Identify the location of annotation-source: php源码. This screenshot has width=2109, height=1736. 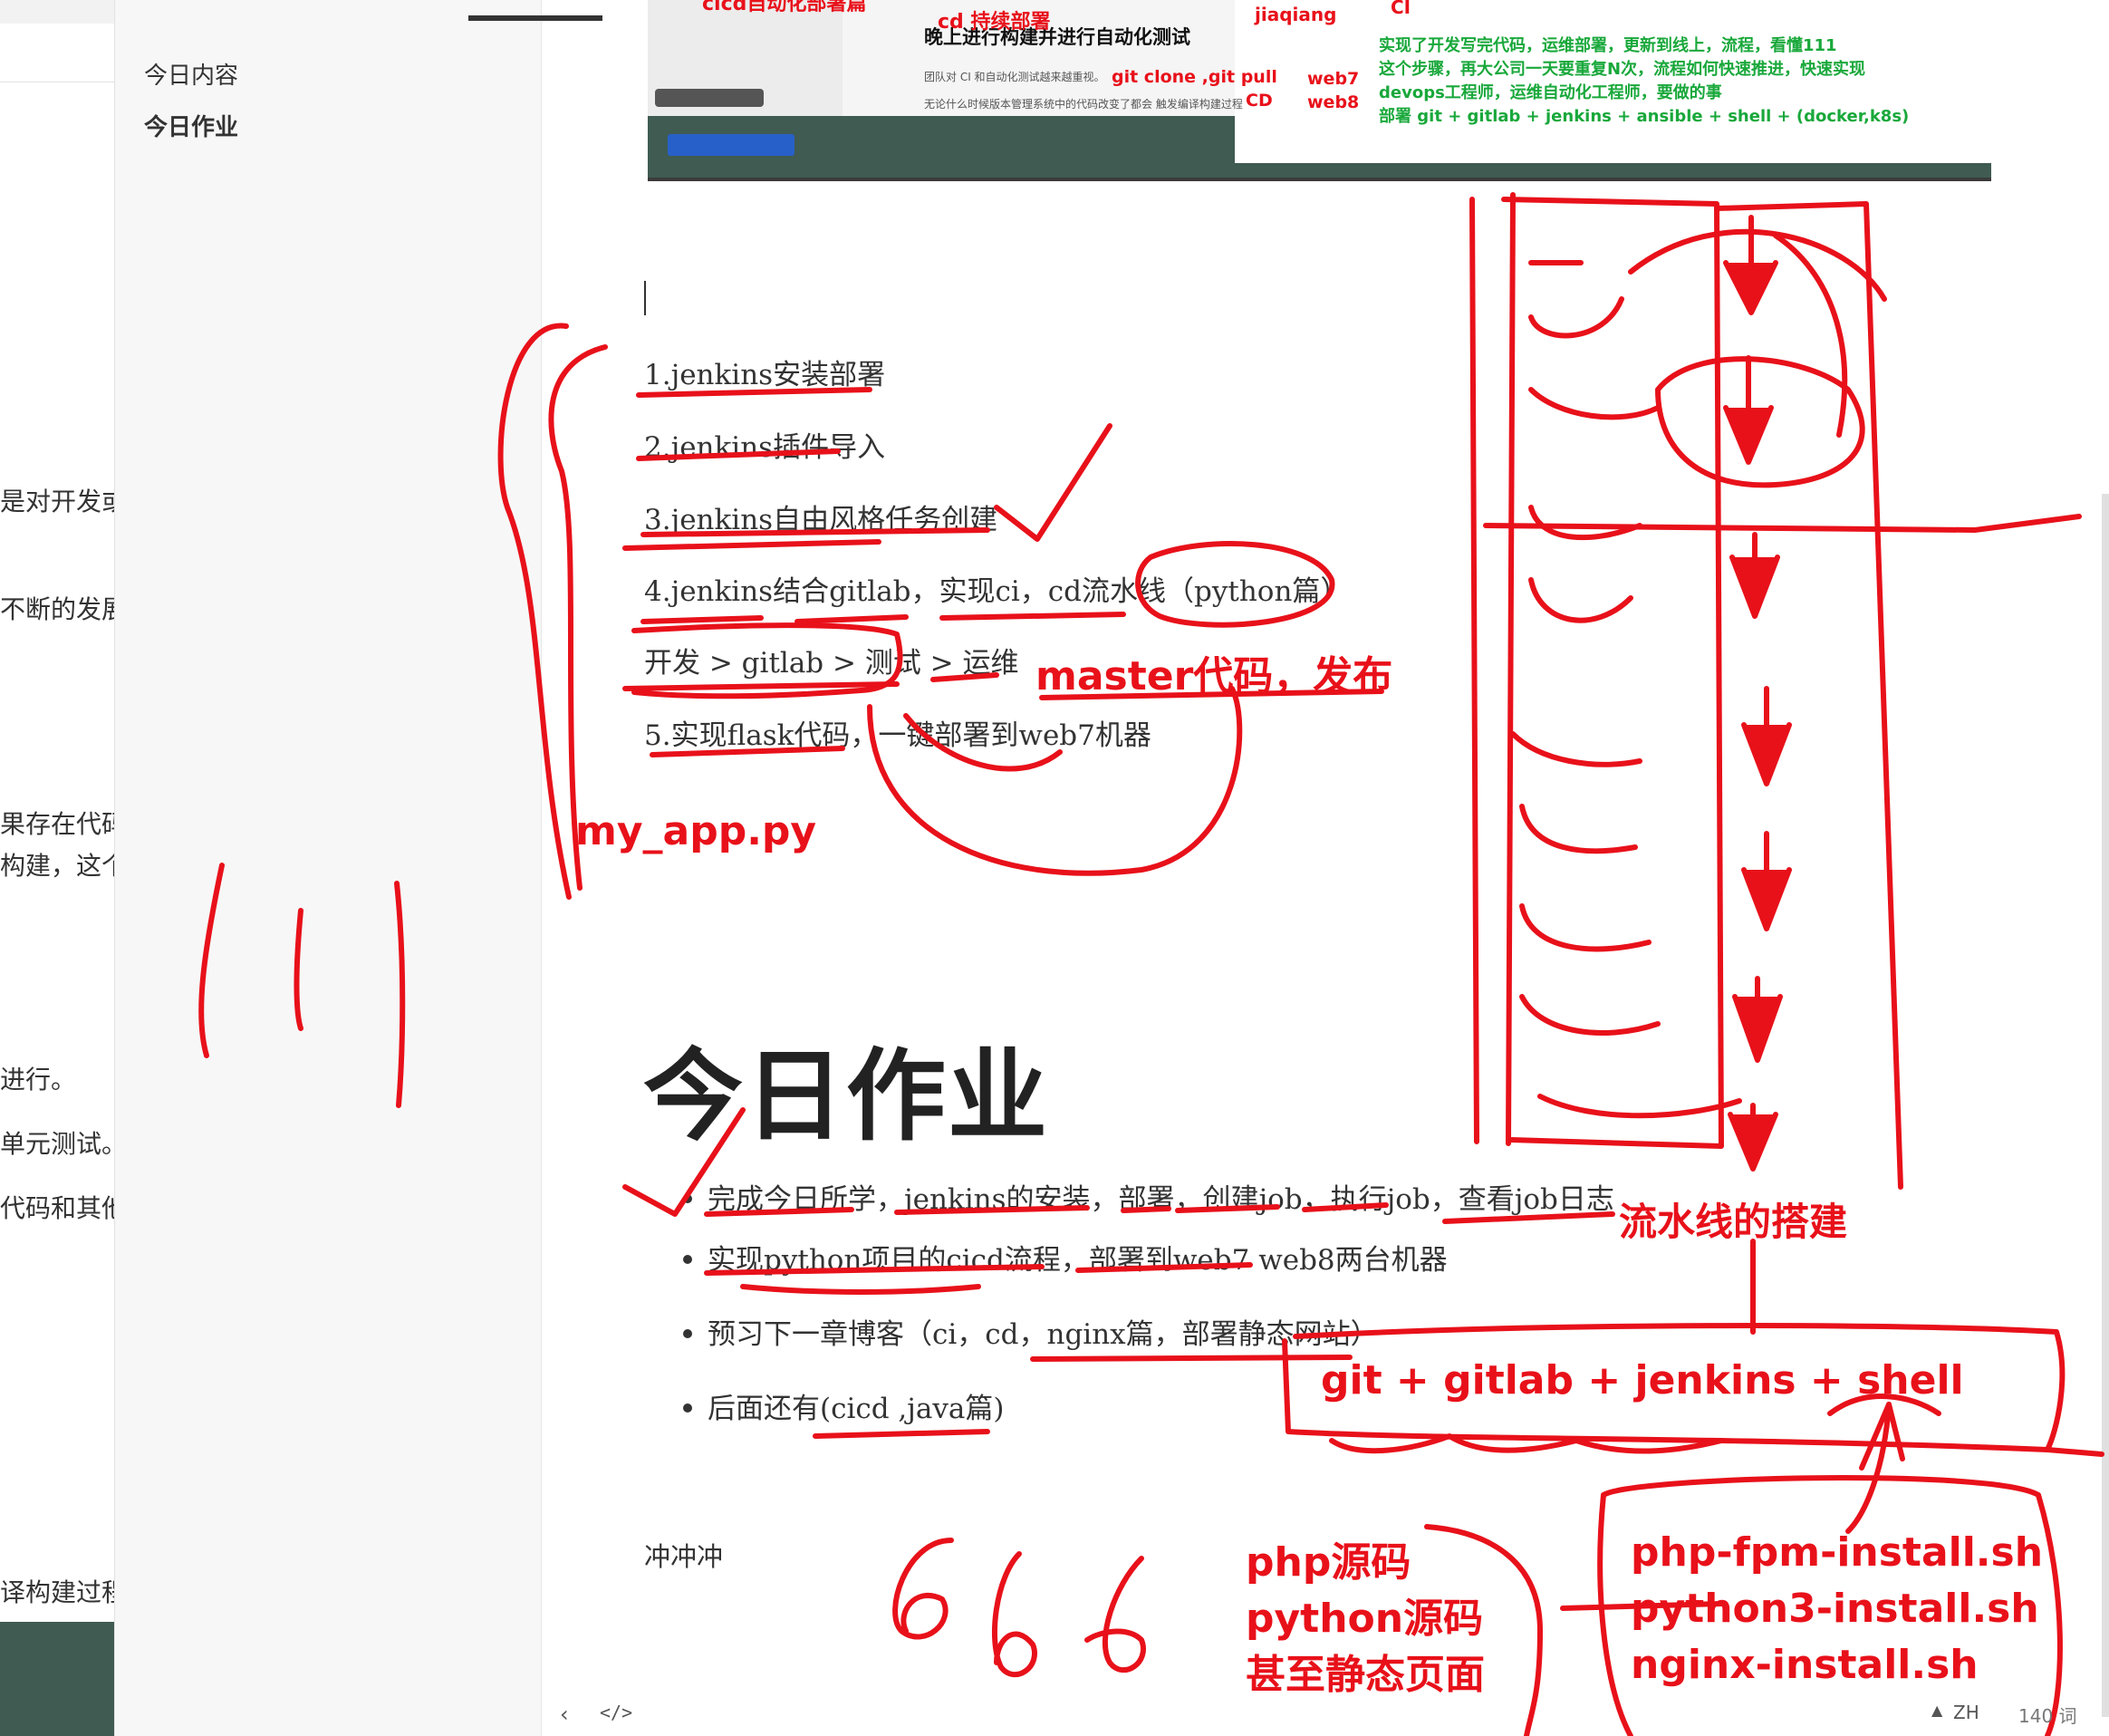
(1328, 1562).